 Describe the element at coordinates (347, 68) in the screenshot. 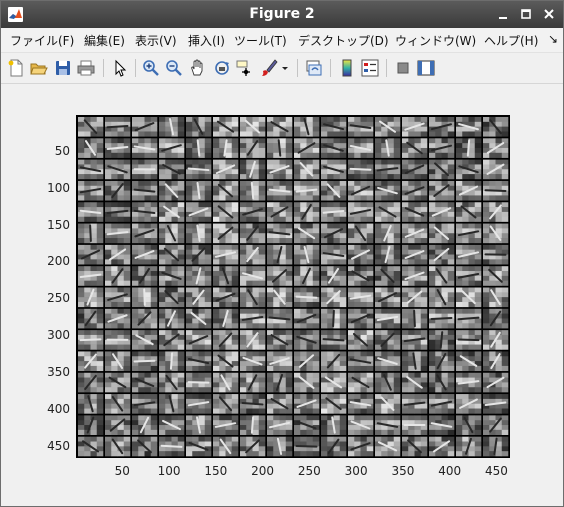

I see `colorbar-icon` at that location.